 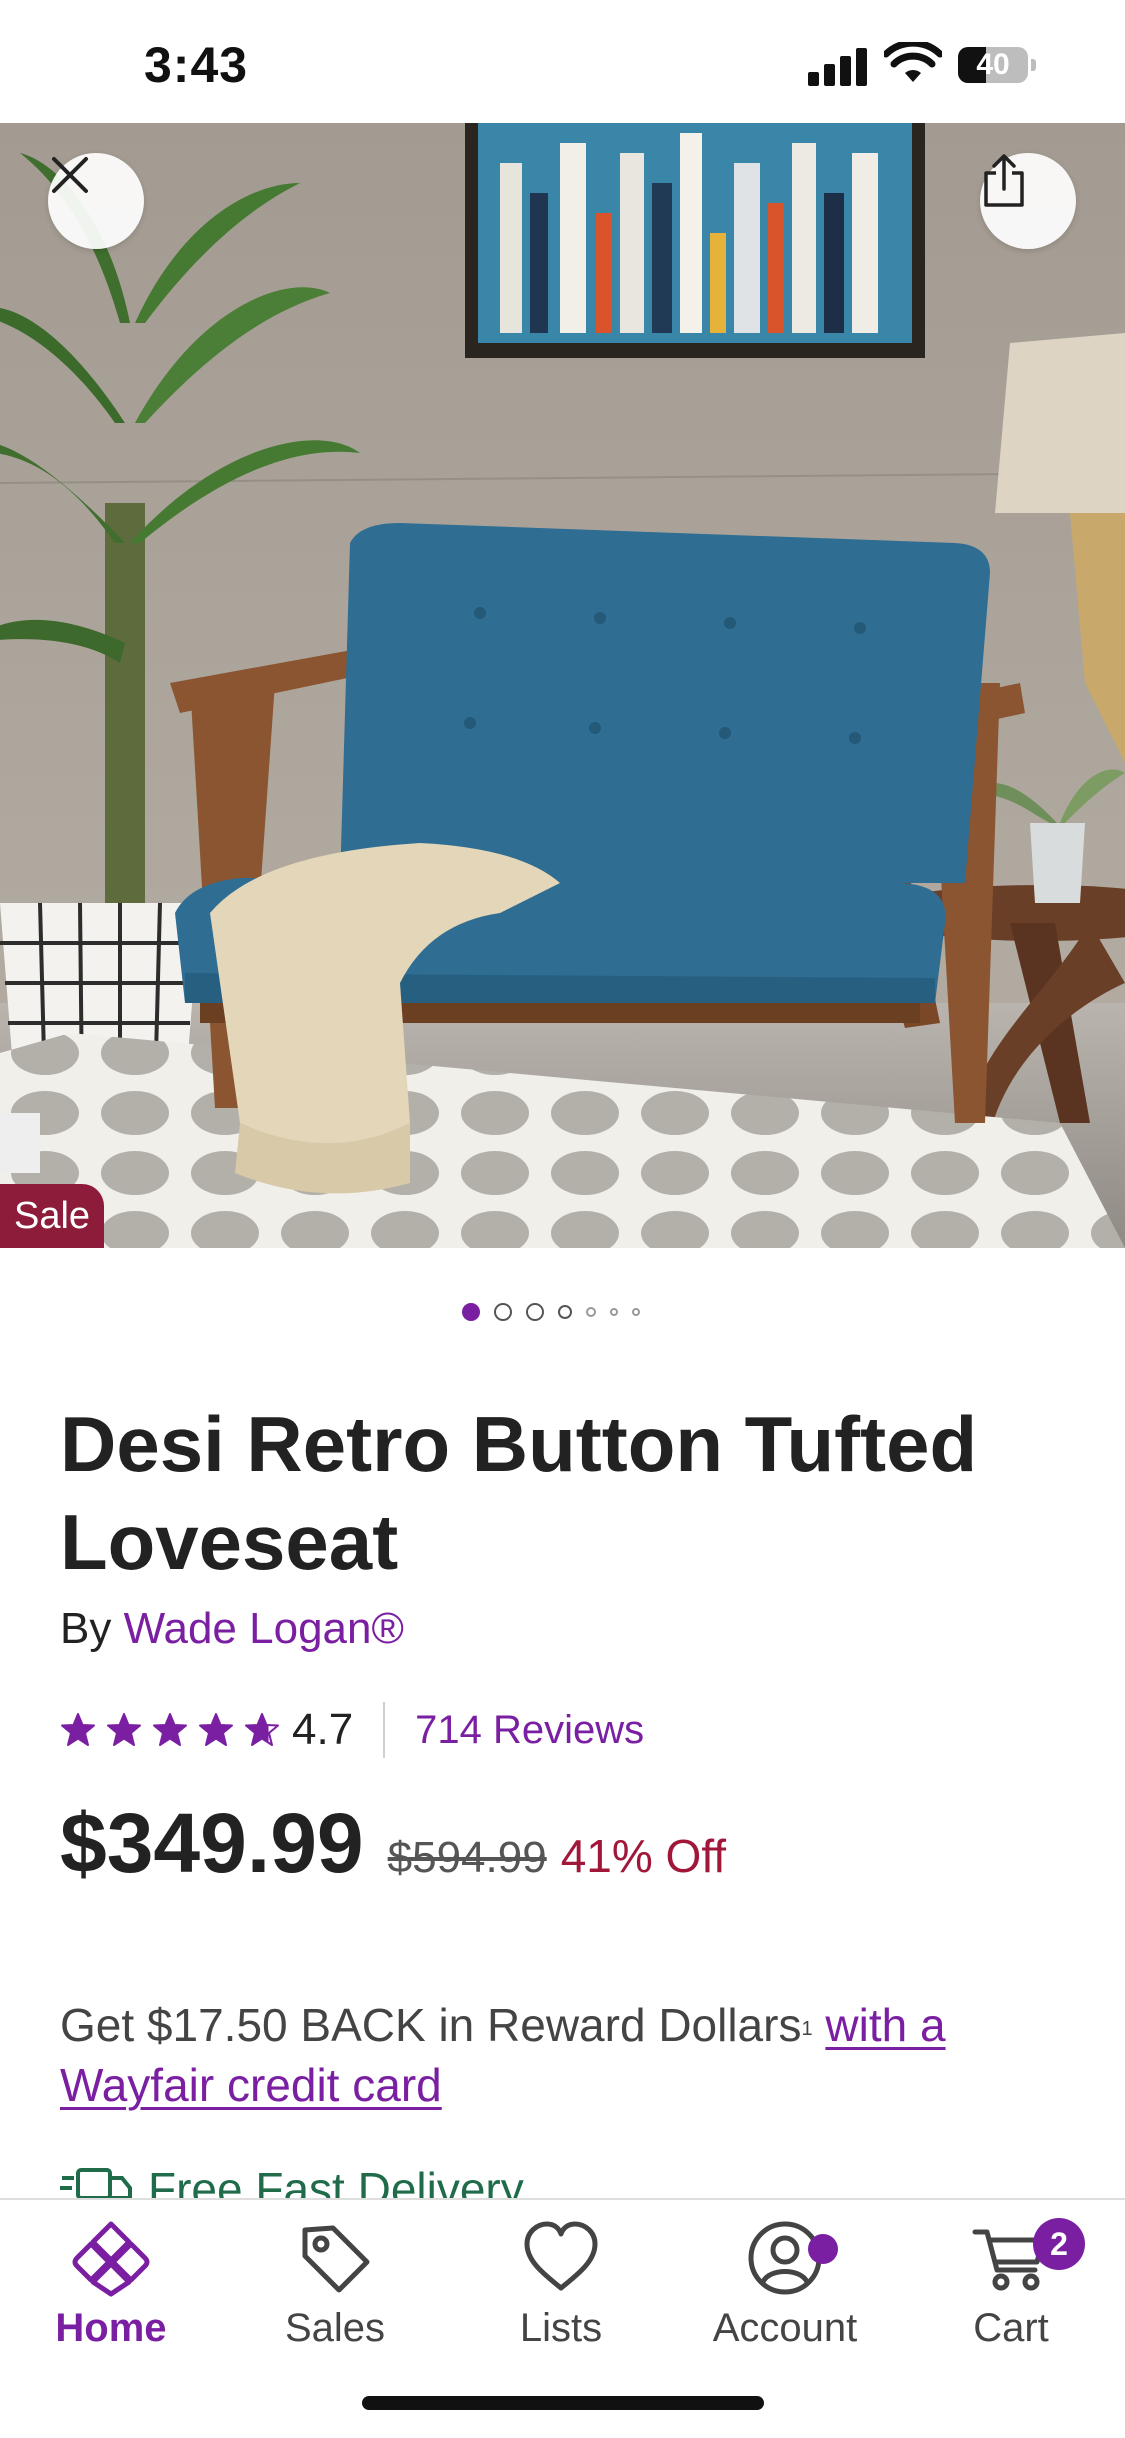 What do you see at coordinates (823, 2249) in the screenshot?
I see `account-notification-dot` at bounding box center [823, 2249].